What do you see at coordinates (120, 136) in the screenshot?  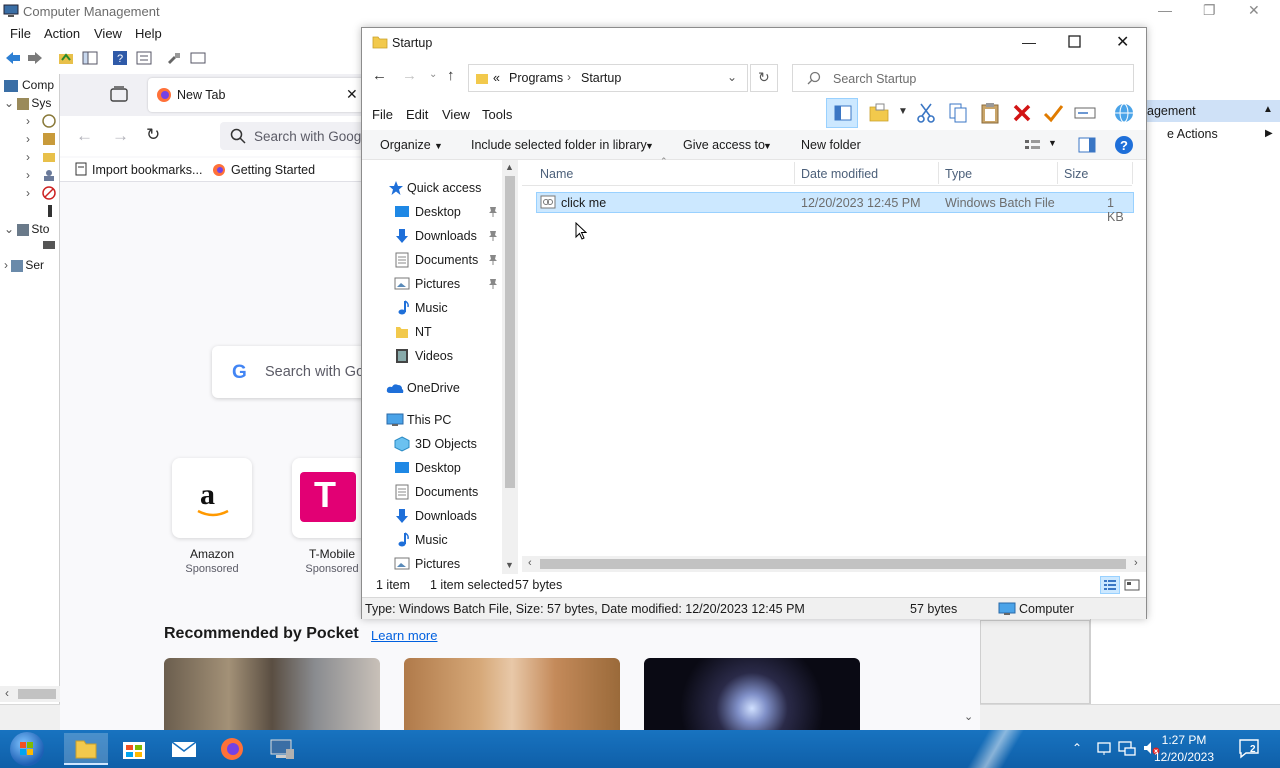 I see `ff-forward-icon: →` at bounding box center [120, 136].